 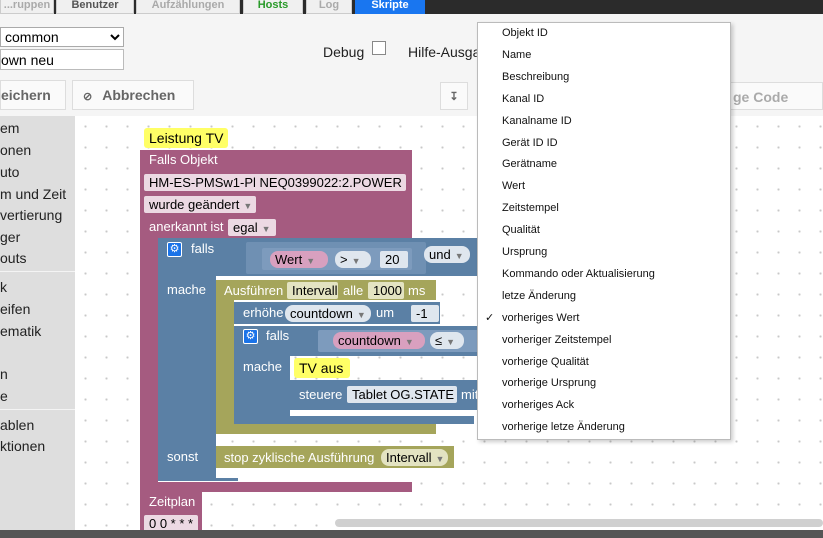 I want to click on export-button: ↧, so click(x=454, y=96).